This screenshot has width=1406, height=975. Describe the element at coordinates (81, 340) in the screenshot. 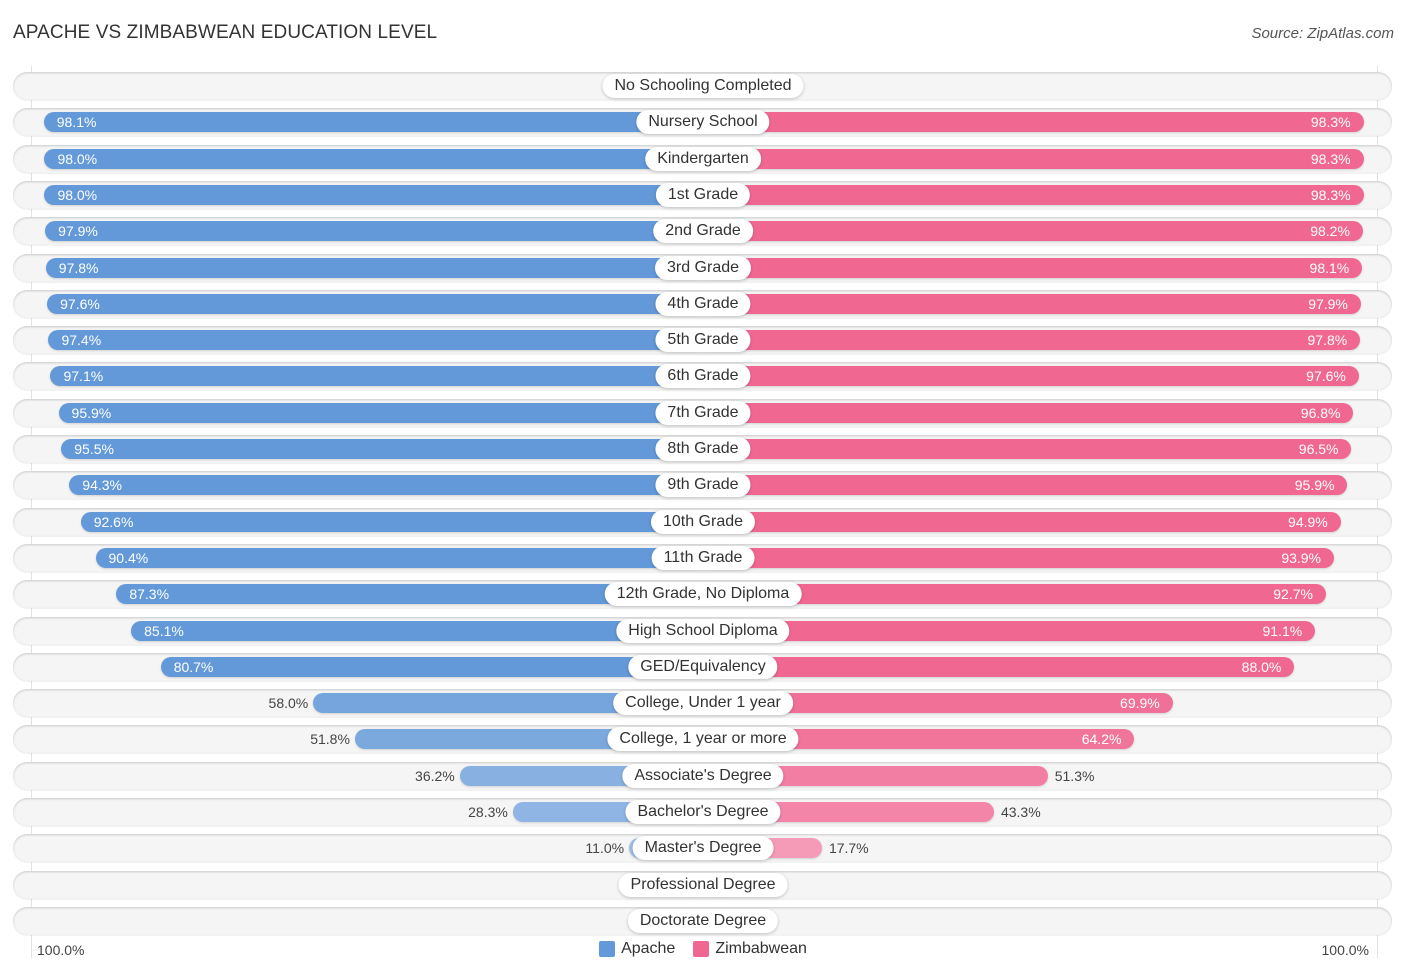

I see `value-label-apache: 97.4%` at that location.